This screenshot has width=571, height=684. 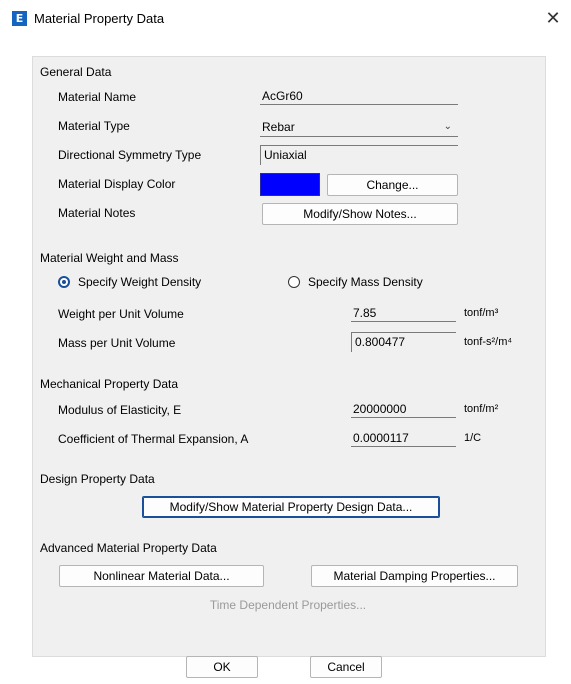 I want to click on directional-symmetry-field: Uniaxial, so click(x=359, y=155).